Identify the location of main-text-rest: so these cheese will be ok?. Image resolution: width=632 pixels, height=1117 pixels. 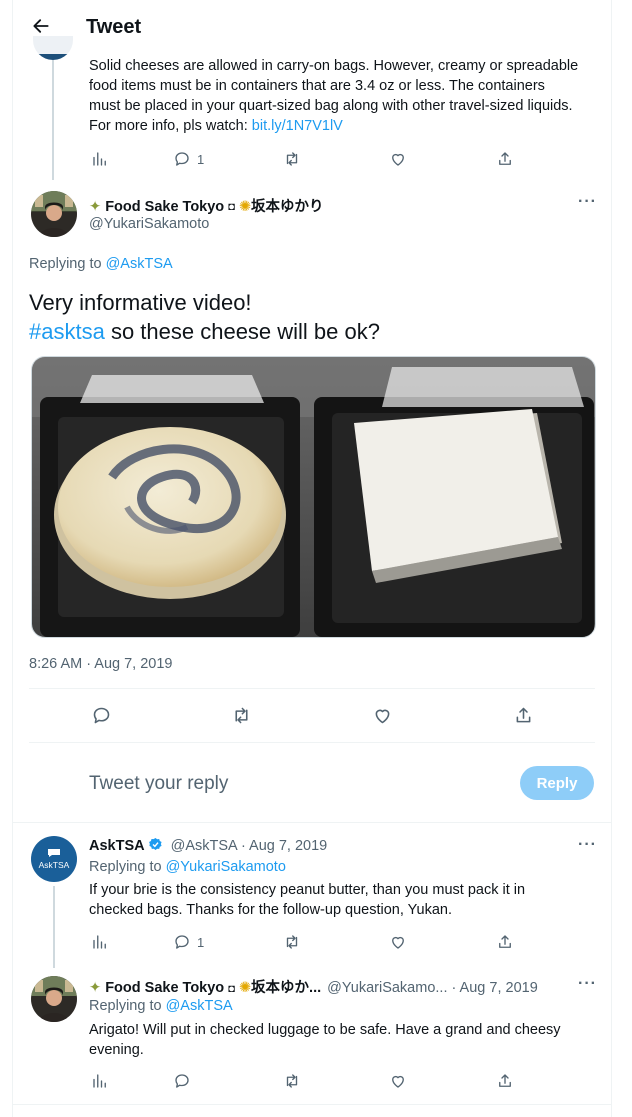
(242, 331).